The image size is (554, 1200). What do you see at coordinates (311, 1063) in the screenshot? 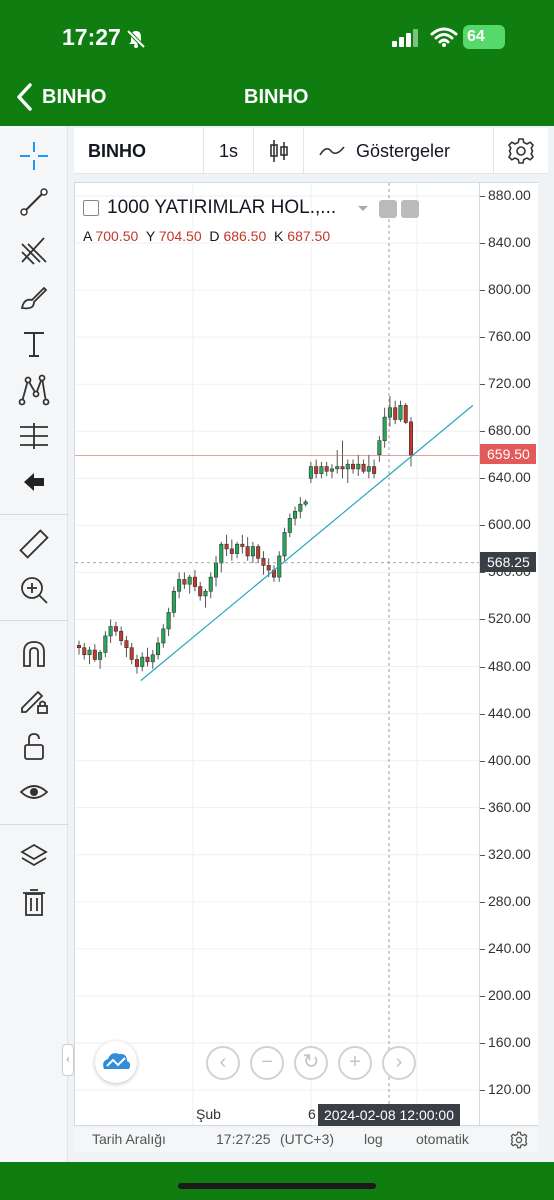
I see `reset-button: ↻` at bounding box center [311, 1063].